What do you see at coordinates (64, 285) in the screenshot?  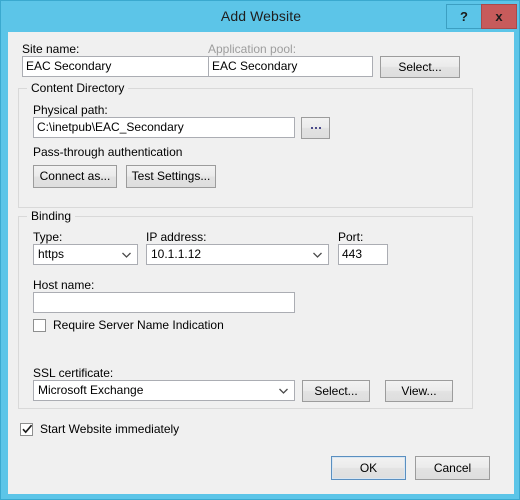 I see `host-name-label: Host name:` at bounding box center [64, 285].